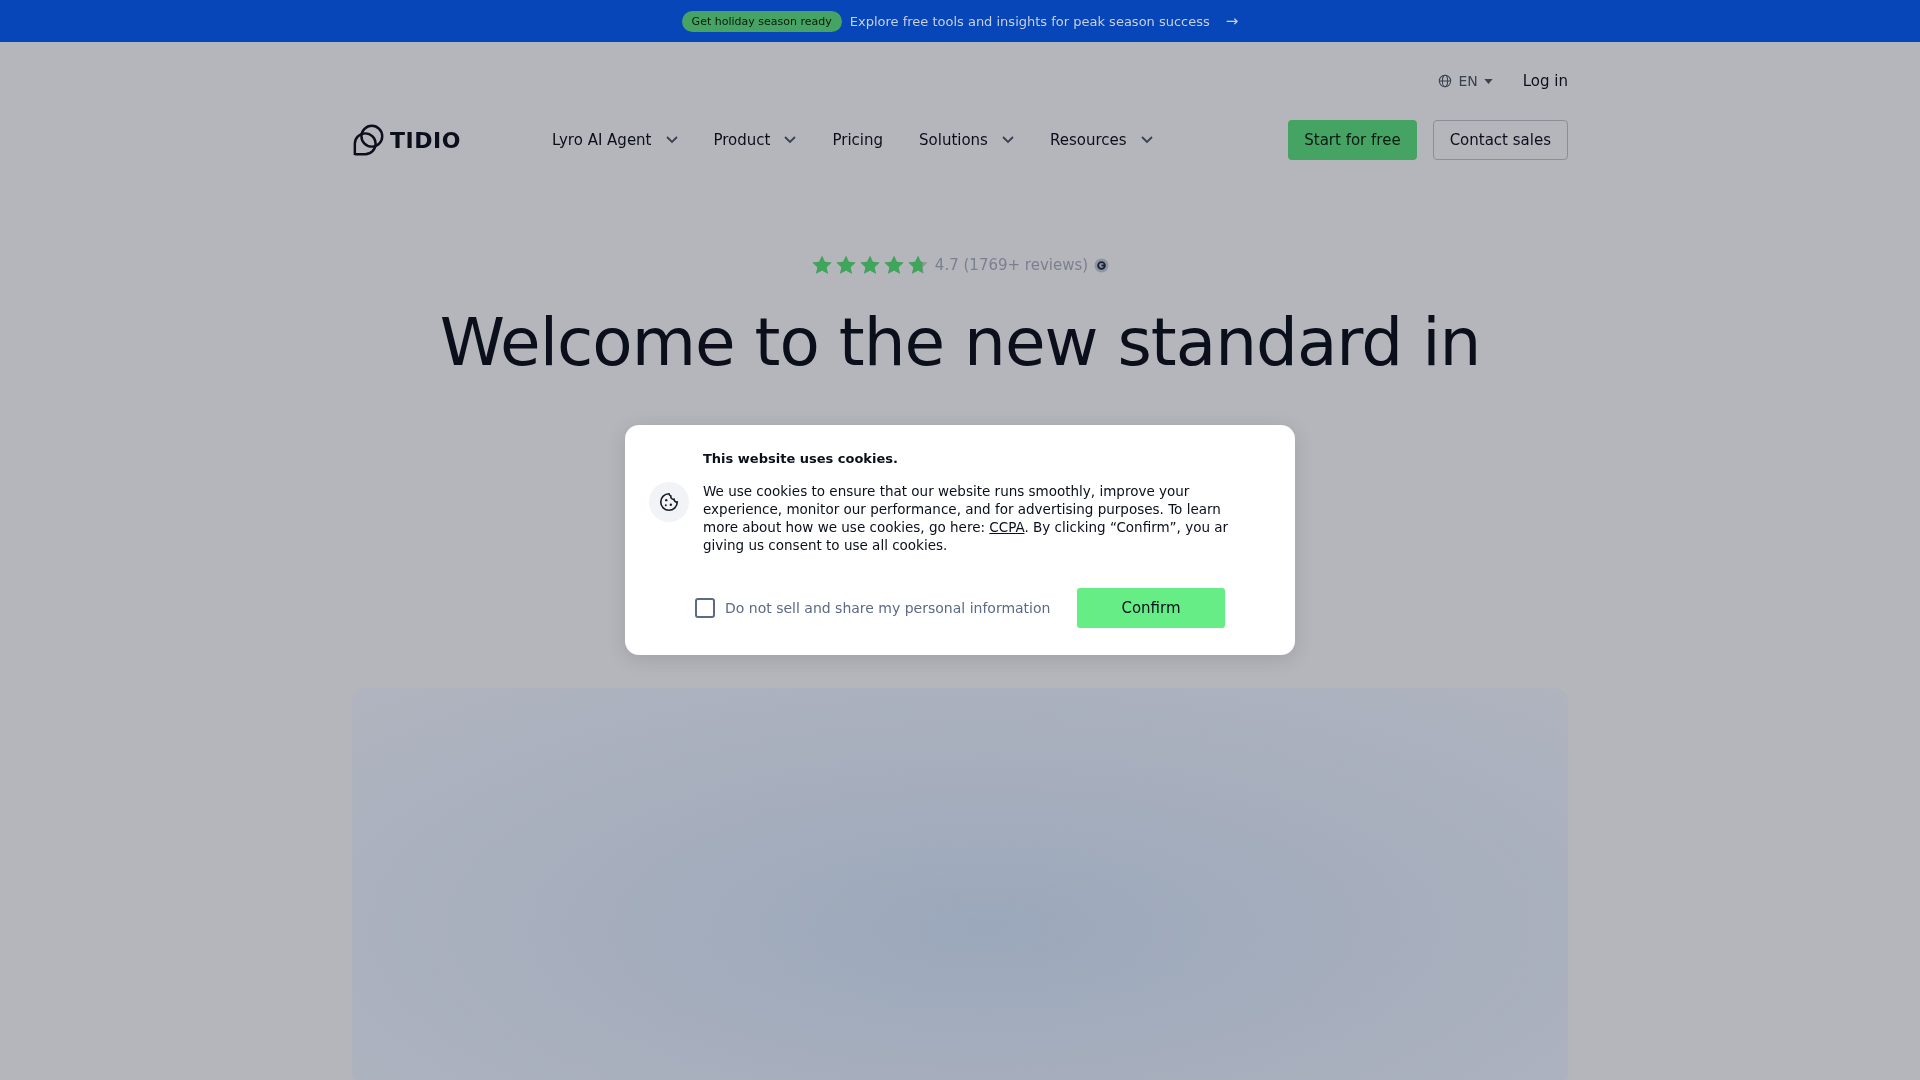 This screenshot has width=1920, height=1080. I want to click on dialog-title: This website uses cookies., so click(801, 458).